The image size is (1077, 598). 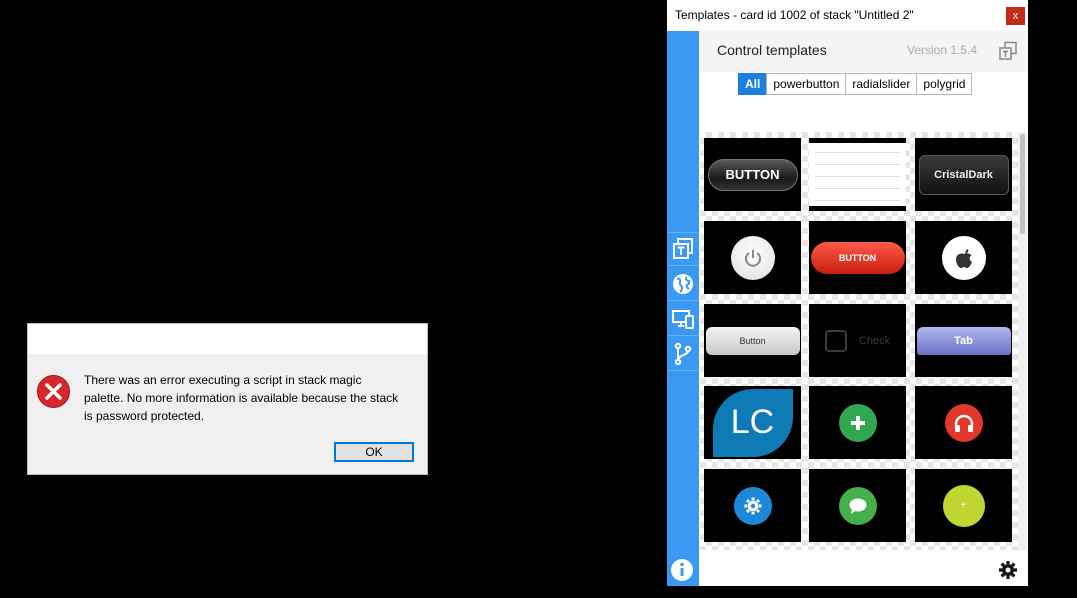 I want to click on plus-icon, so click(x=857, y=422).